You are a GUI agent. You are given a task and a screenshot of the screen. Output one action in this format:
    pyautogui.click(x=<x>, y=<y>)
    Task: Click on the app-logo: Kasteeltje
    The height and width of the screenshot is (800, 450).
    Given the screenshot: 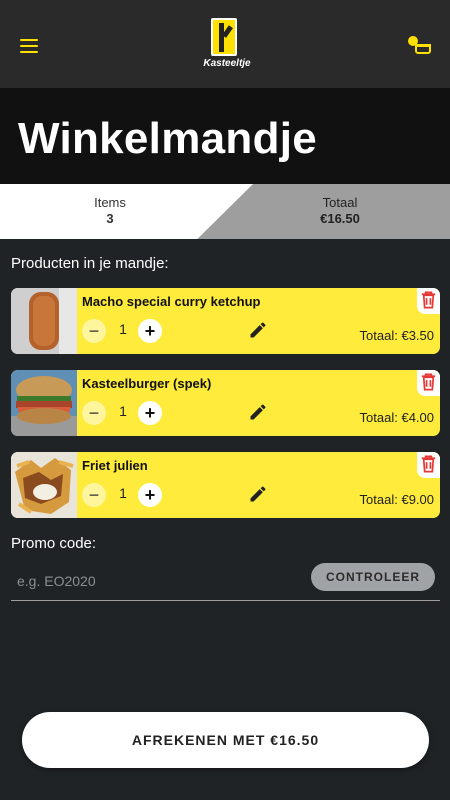 What is the action you would take?
    pyautogui.click(x=227, y=46)
    